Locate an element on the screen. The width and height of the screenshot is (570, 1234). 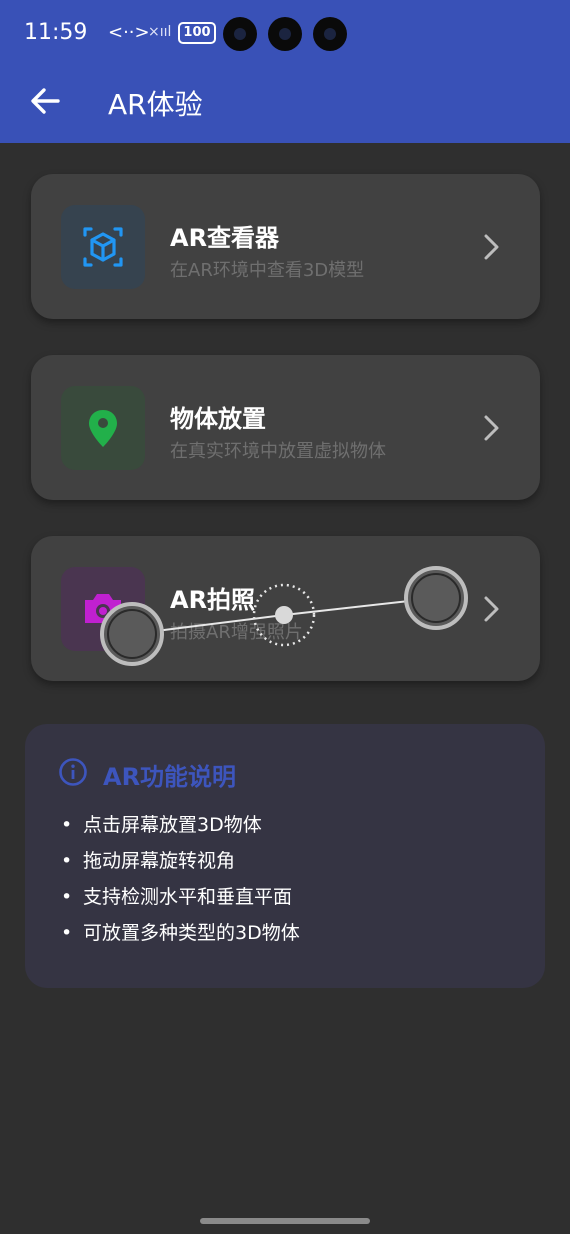
card-subtitle: 在真实环境中放置虚拟物体 is located at coordinates (278, 451).